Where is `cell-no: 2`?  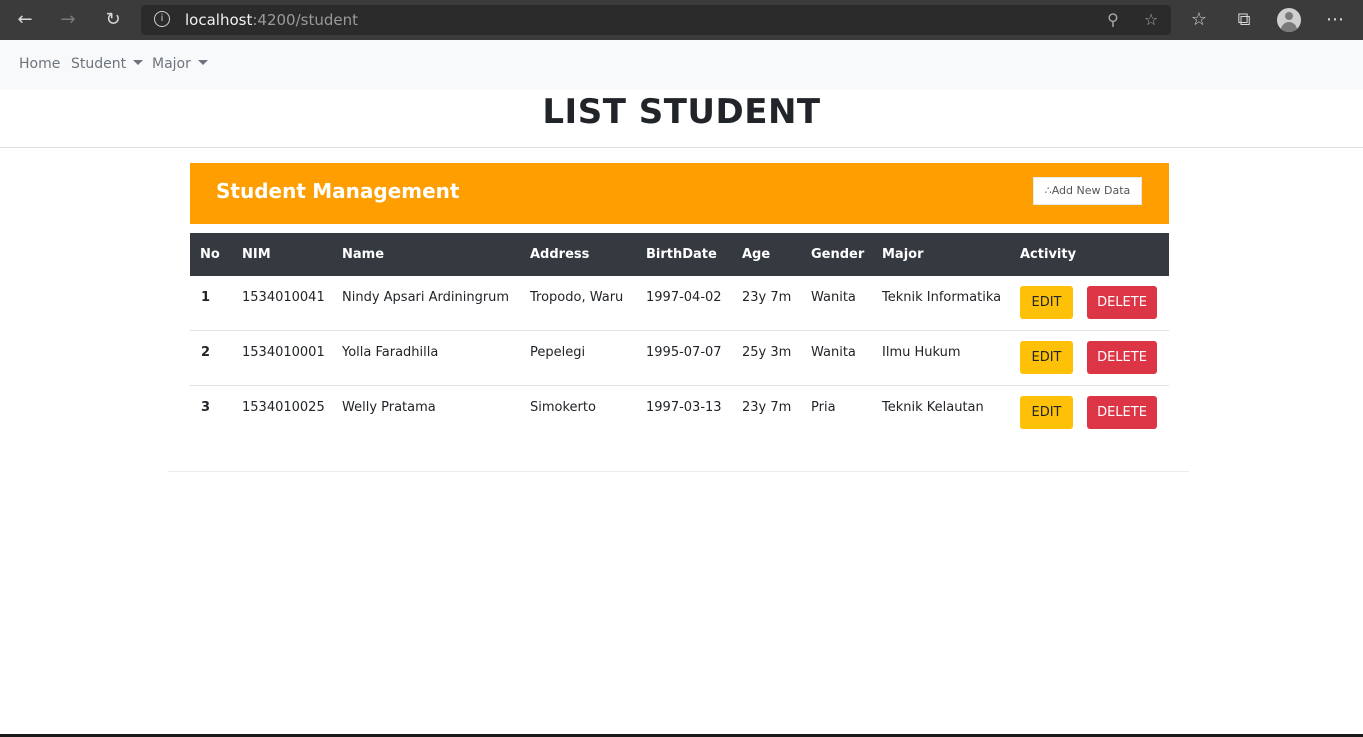
cell-no: 2 is located at coordinates (206, 352).